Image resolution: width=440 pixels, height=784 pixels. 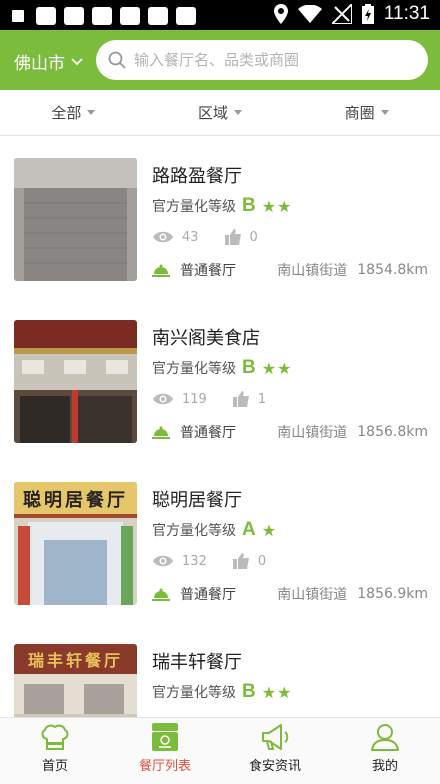 I want to click on stats-row: 119 1, so click(x=209, y=399).